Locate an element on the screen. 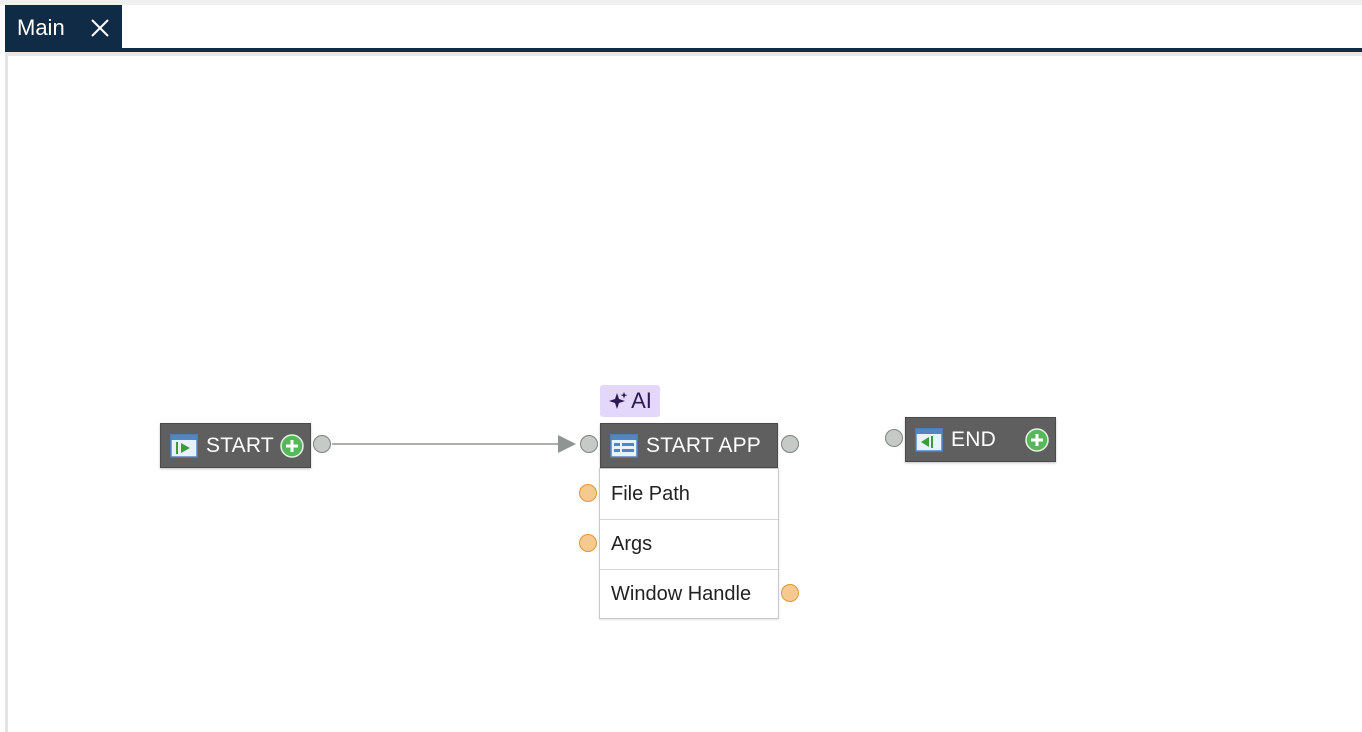 This screenshot has height=732, width=1362. sparkle-icon is located at coordinates (618, 400).